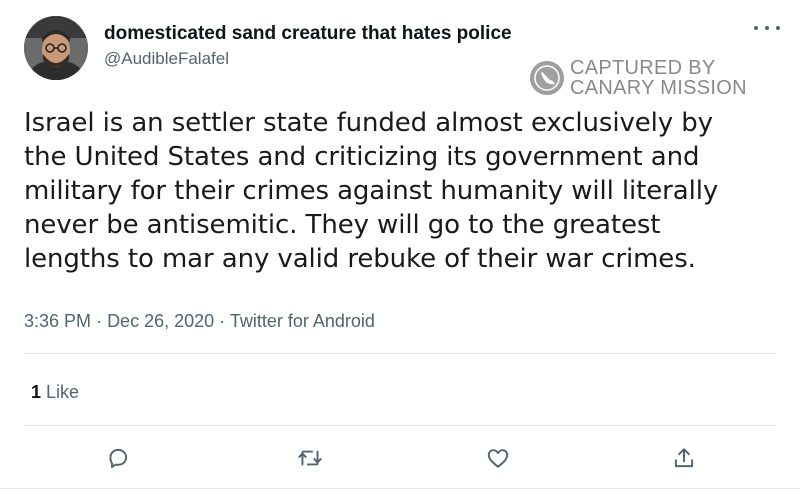  I want to click on watermark-text: CAPTURED BY CANARY MISSION, so click(658, 78).